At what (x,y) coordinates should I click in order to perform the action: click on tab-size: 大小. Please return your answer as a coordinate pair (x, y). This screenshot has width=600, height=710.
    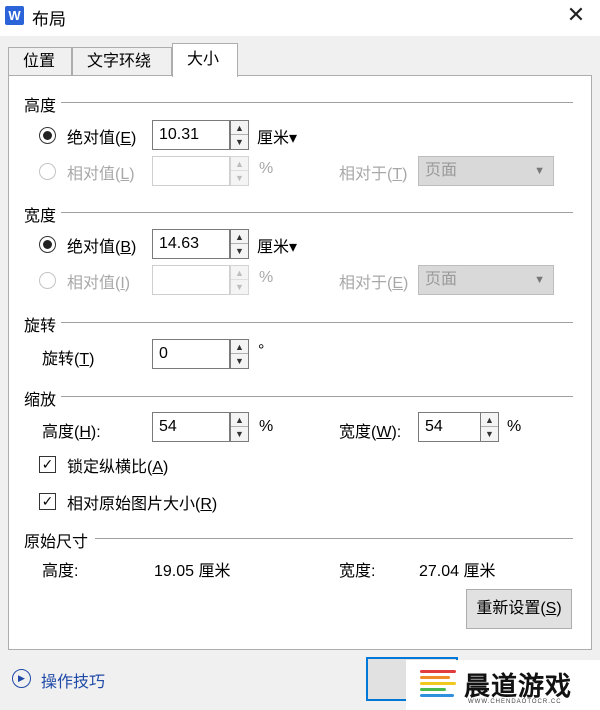
    Looking at the image, I should click on (205, 60).